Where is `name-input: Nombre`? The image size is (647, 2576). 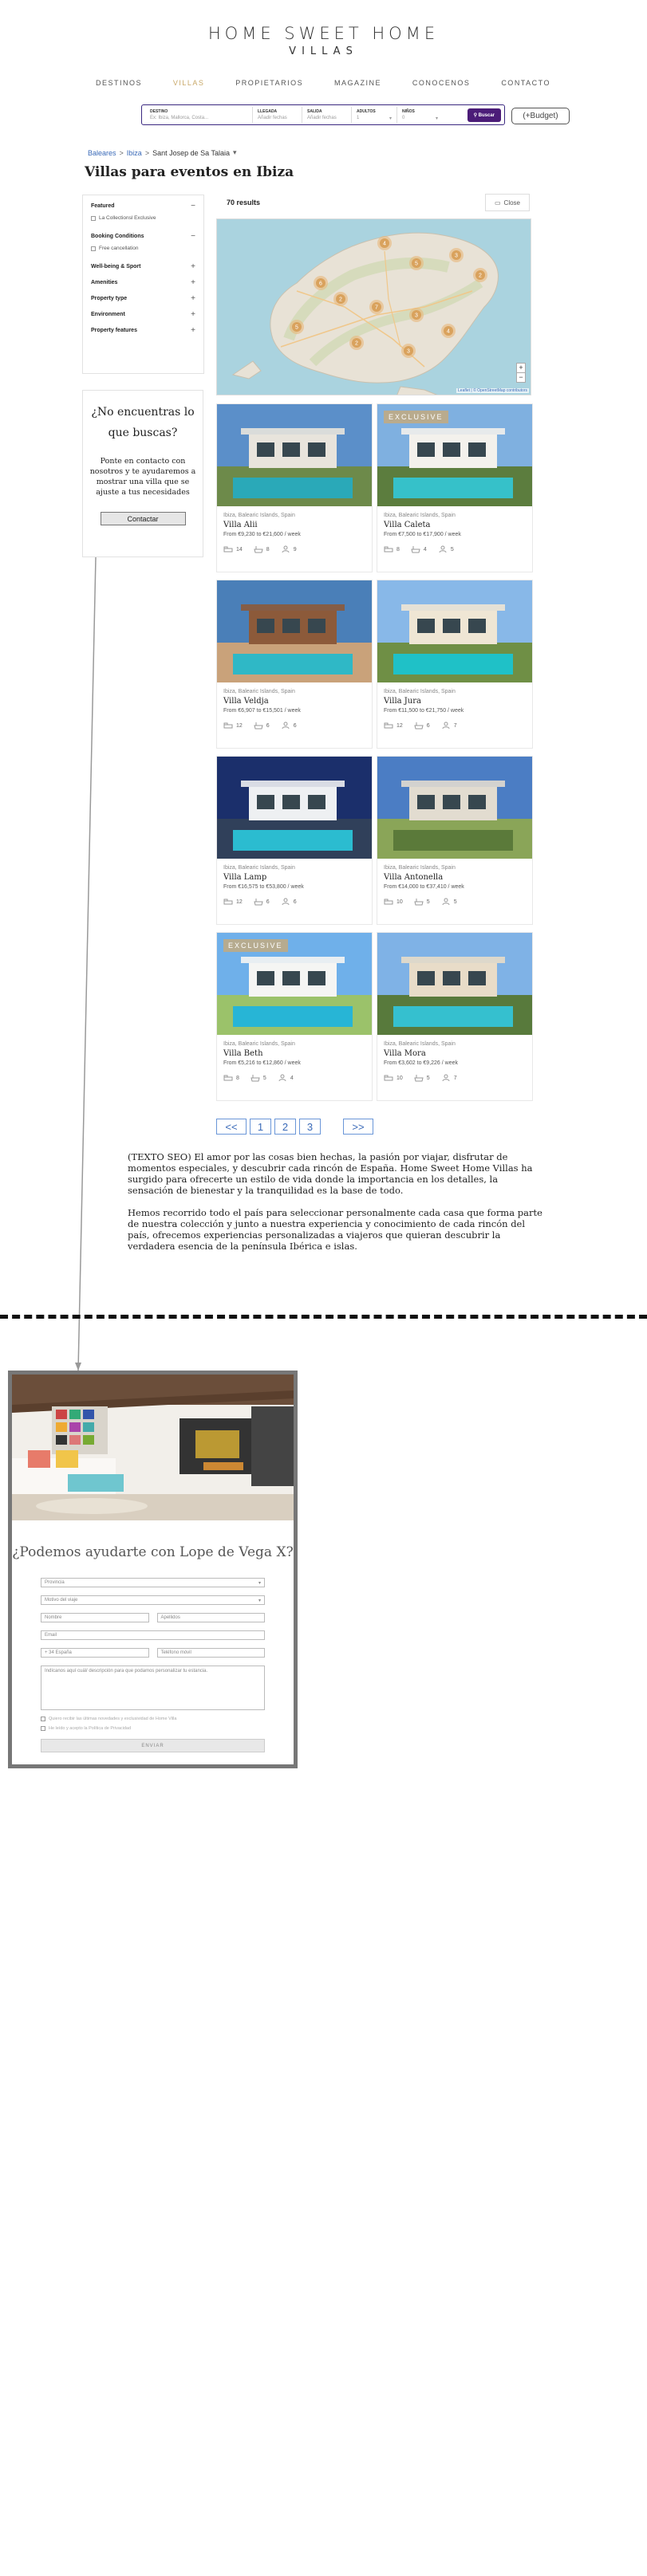 name-input: Nombre is located at coordinates (95, 1618).